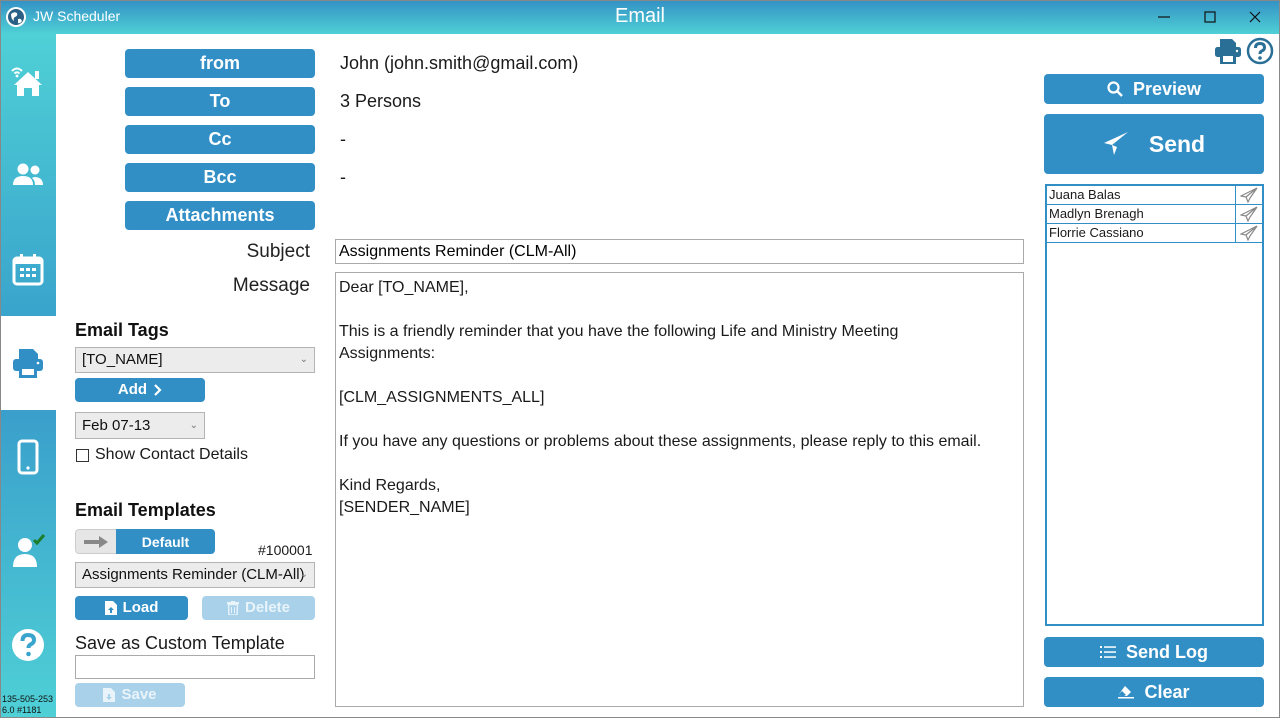 The width and height of the screenshot is (1280, 718). I want to click on calendar-icon, so click(28, 270).